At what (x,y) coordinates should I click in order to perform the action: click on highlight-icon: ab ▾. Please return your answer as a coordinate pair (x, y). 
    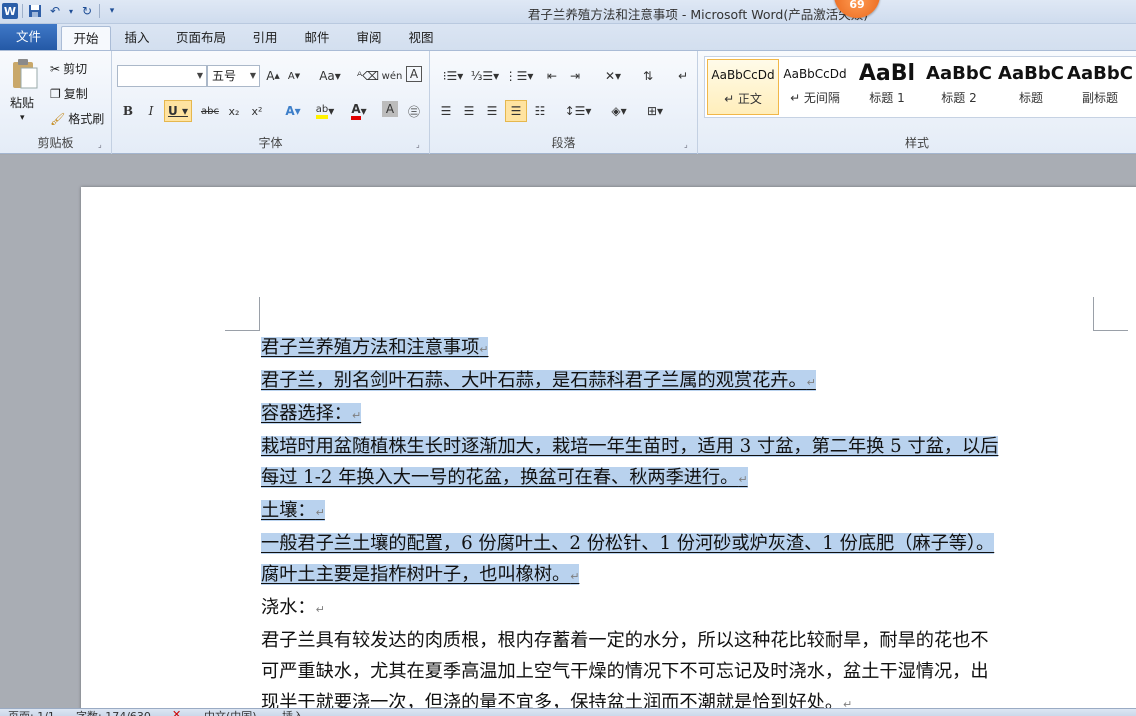
    Looking at the image, I should click on (325, 111).